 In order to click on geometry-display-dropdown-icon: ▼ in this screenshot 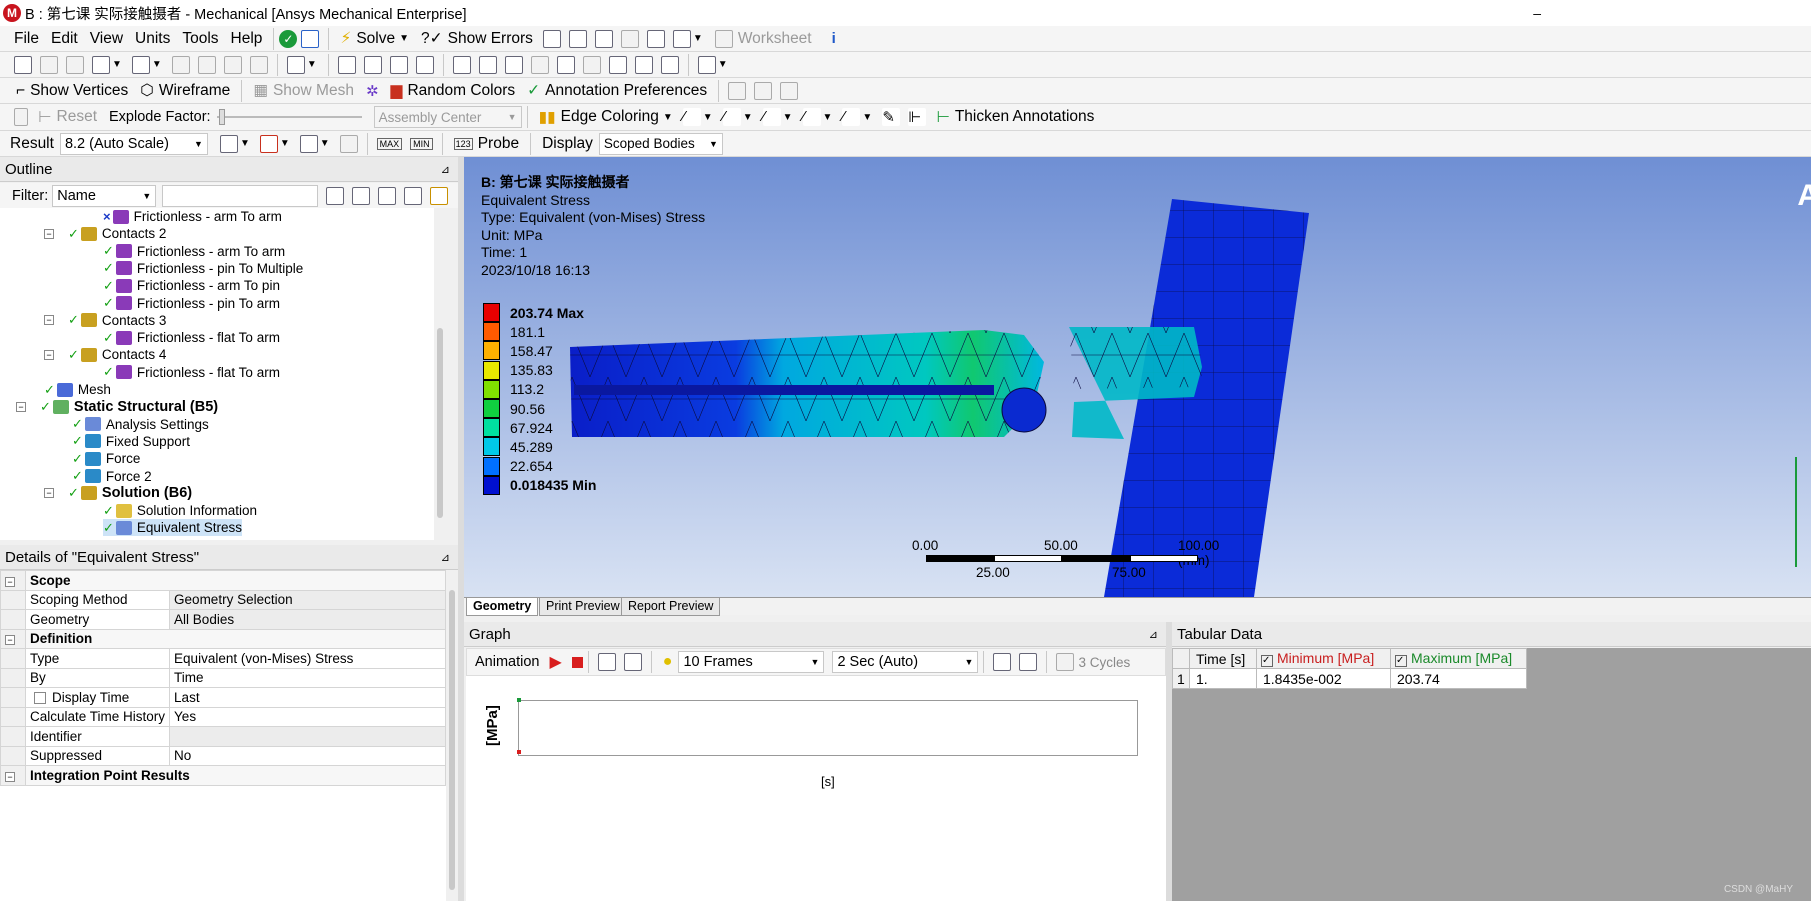, I will do `click(245, 143)`.